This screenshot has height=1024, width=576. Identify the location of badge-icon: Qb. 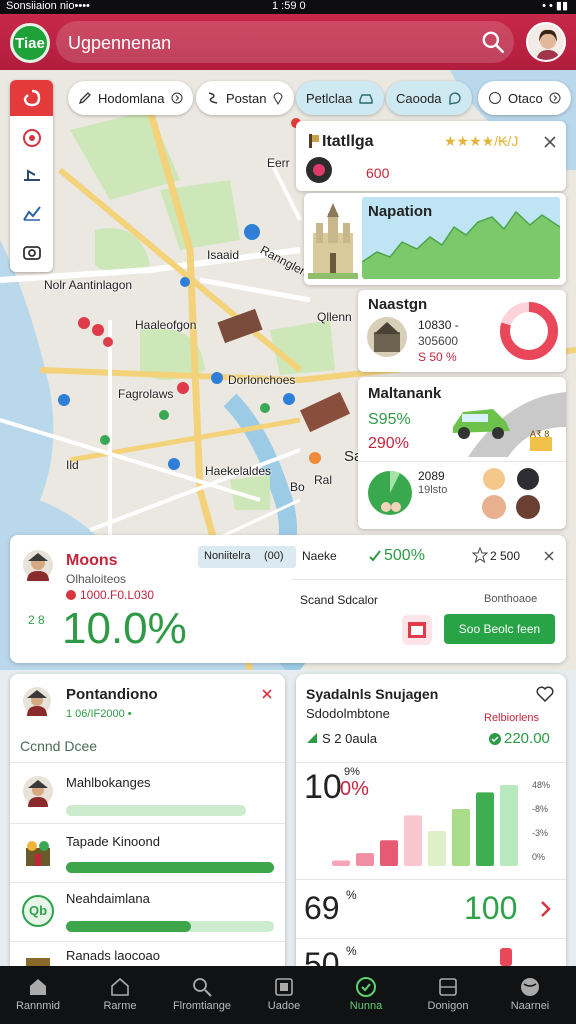
(38, 911).